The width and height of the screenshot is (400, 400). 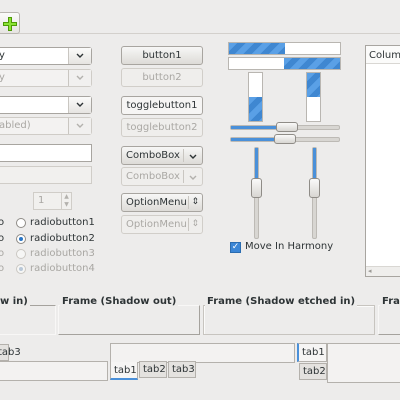 I want to click on radiobutton-2-label: radiobutton2, so click(x=62, y=238).